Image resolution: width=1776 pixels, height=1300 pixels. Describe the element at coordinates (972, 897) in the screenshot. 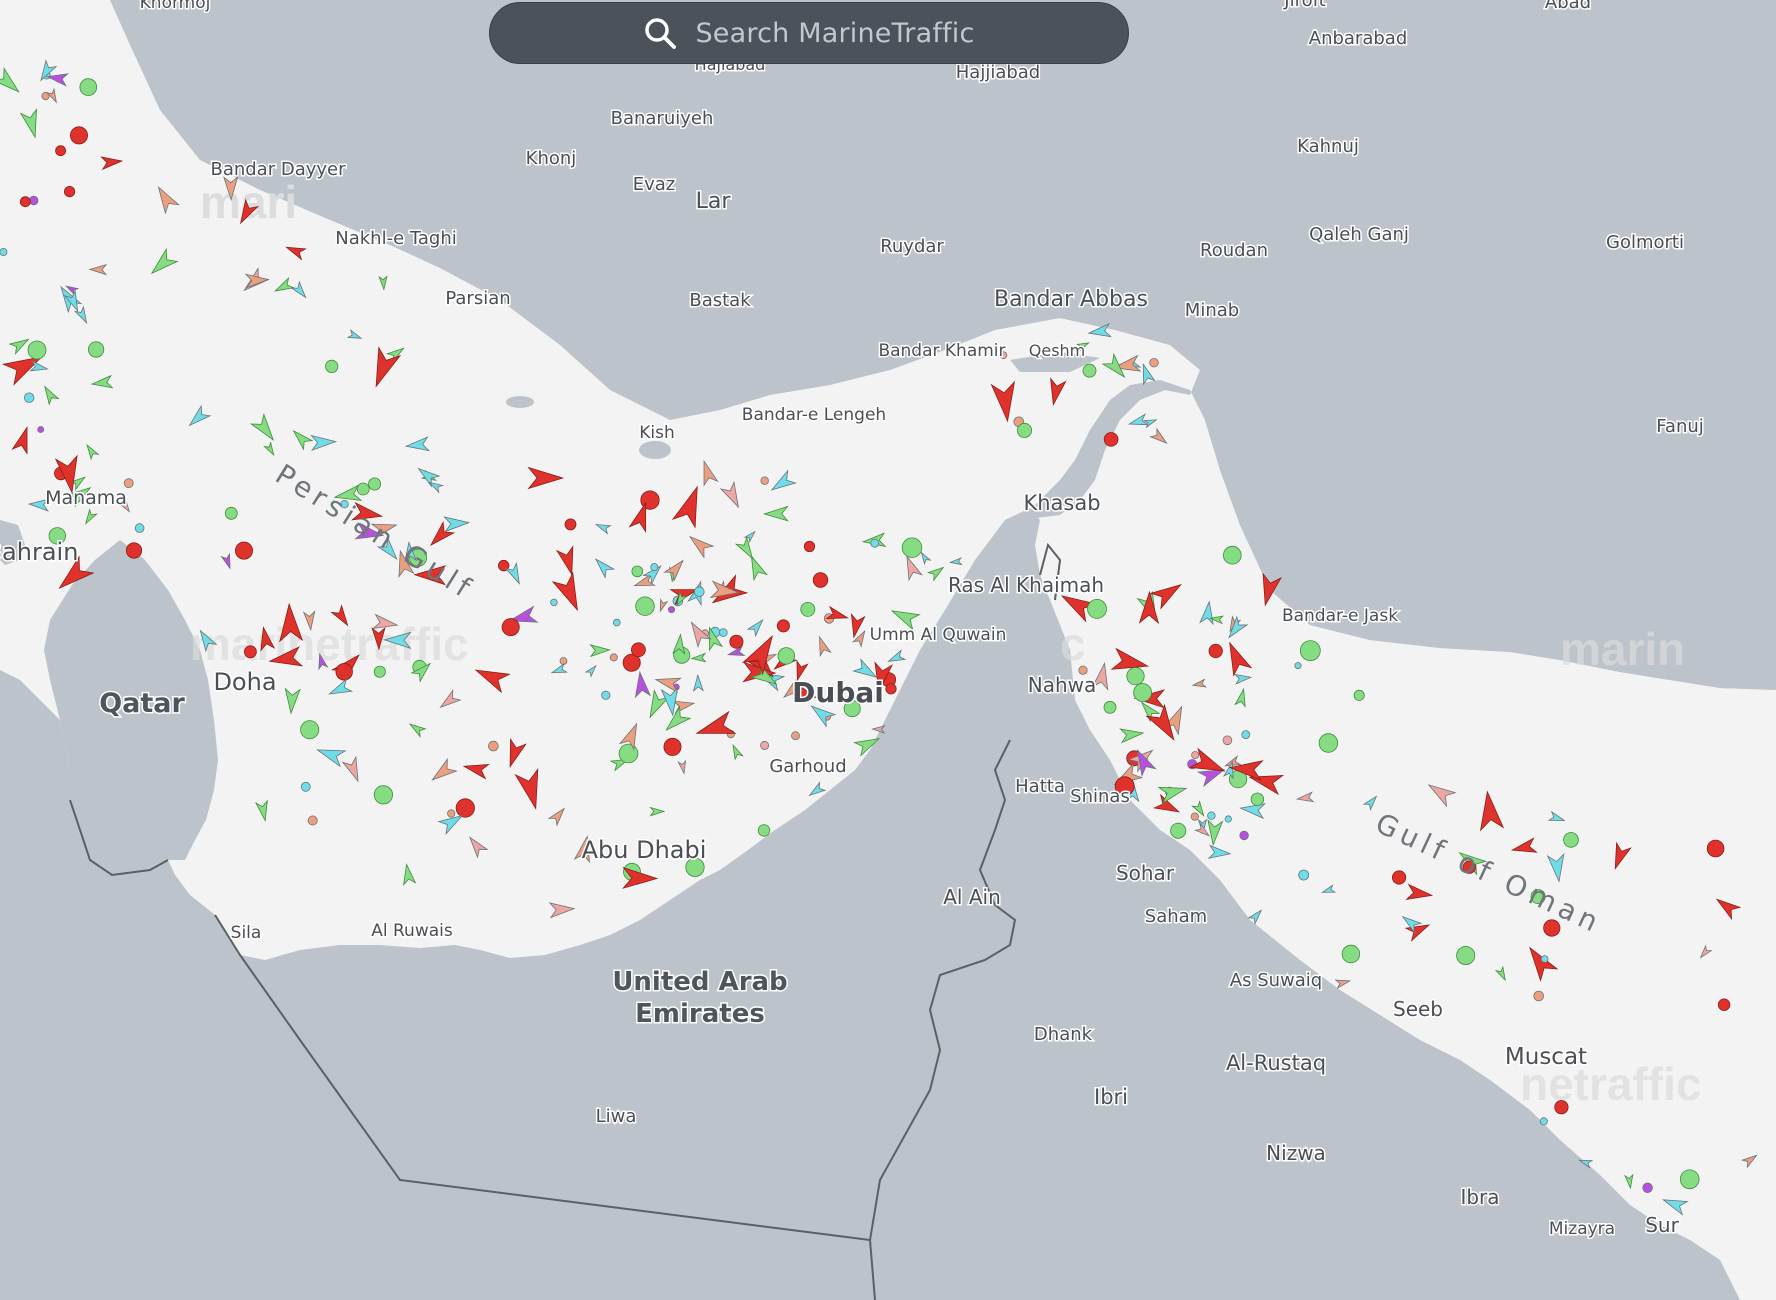

I see `city-label: Al Ain` at that location.